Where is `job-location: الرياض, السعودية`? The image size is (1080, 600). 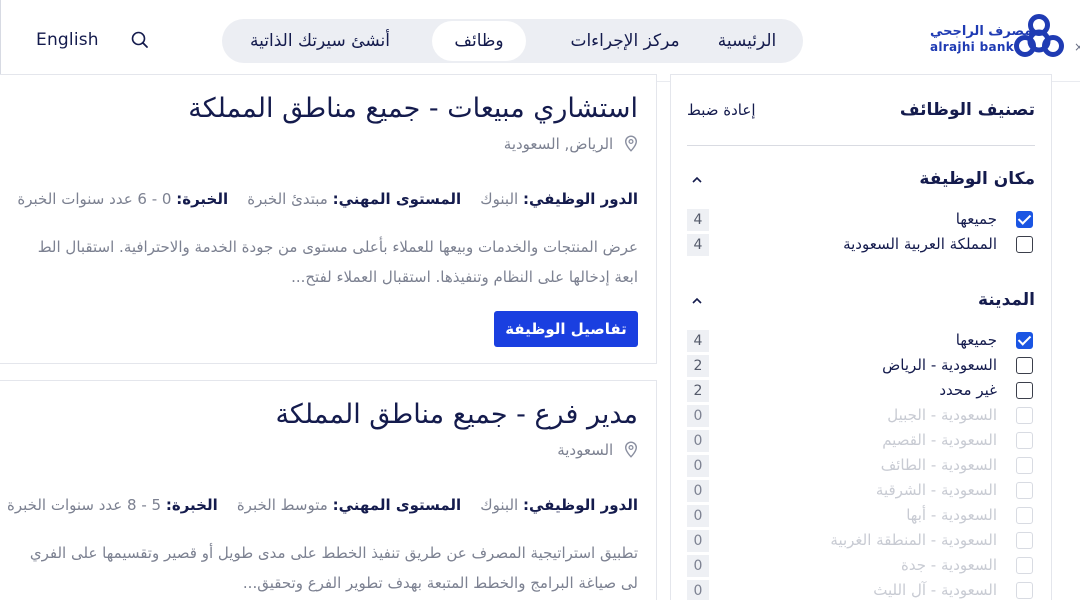
job-location: الرياض, السعودية is located at coordinates (571, 144).